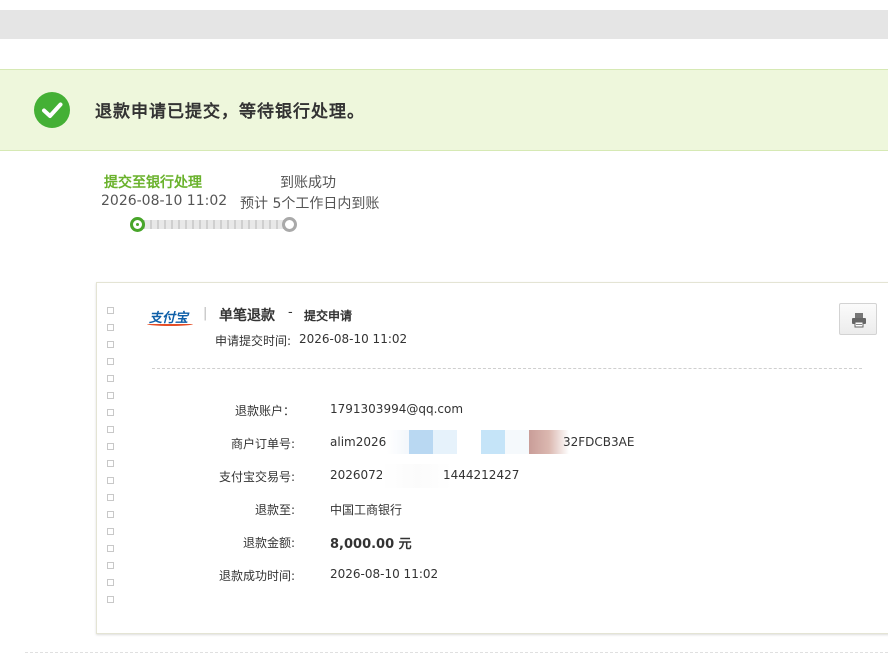  Describe the element at coordinates (256, 477) in the screenshot. I see `alipay-trade-label: 支付宝交易号:` at that location.